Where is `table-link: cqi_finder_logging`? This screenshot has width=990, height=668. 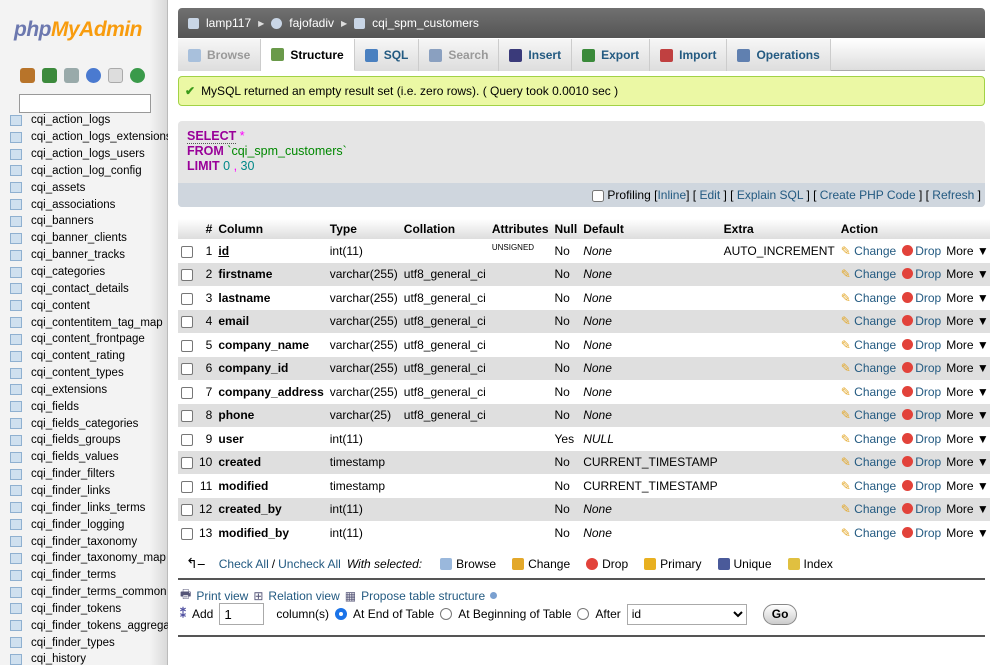 table-link: cqi_finder_logging is located at coordinates (77, 525).